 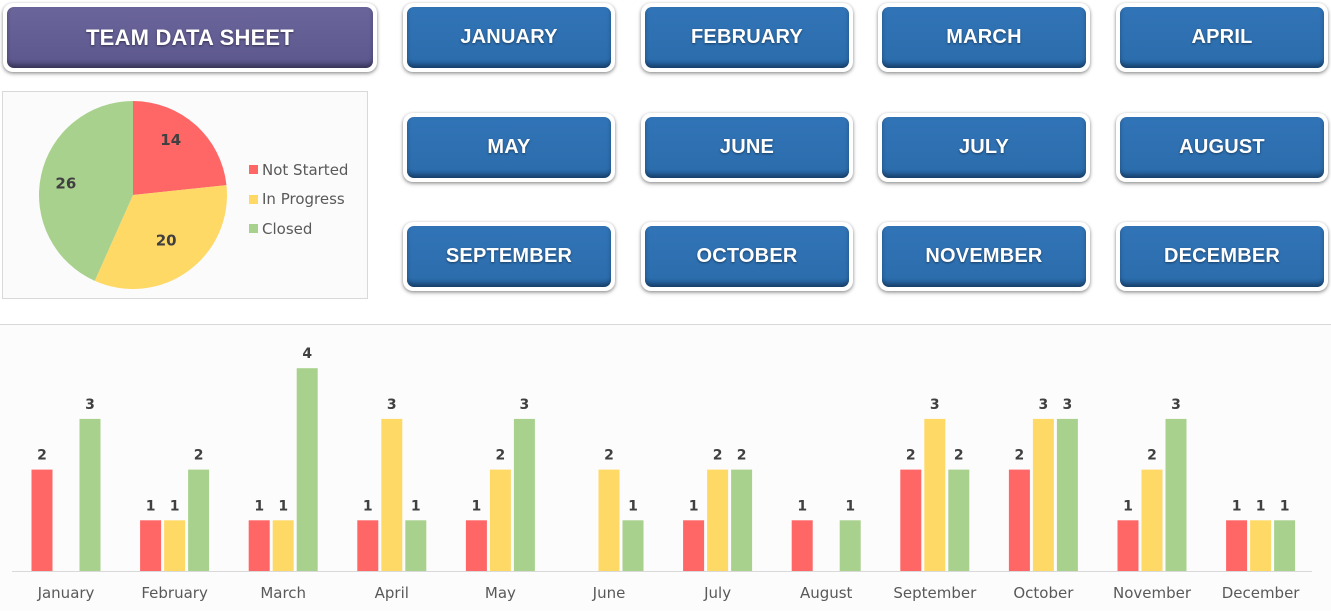 I want to click on month-button-label: JULY, so click(x=984, y=147).